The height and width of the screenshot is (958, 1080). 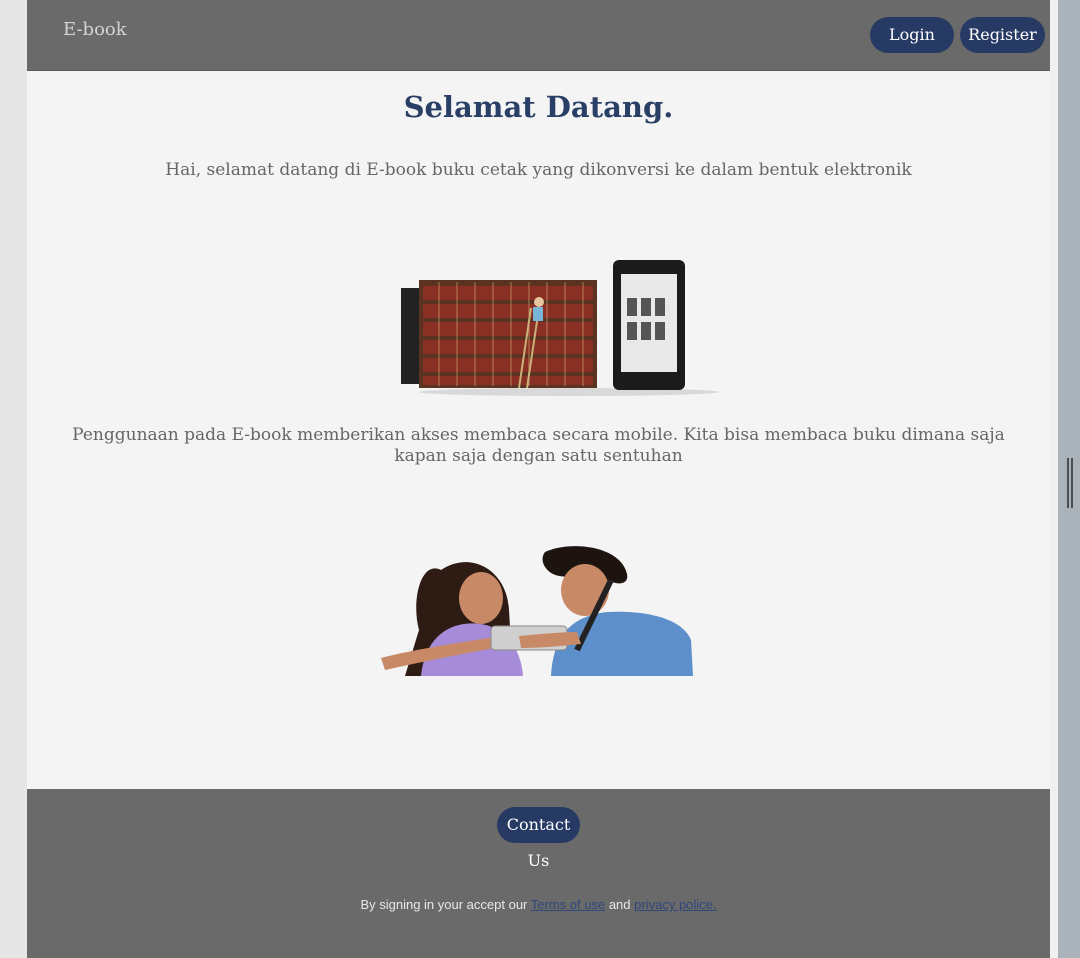 I want to click on contact-us-button: Contact Us, so click(x=538, y=838).